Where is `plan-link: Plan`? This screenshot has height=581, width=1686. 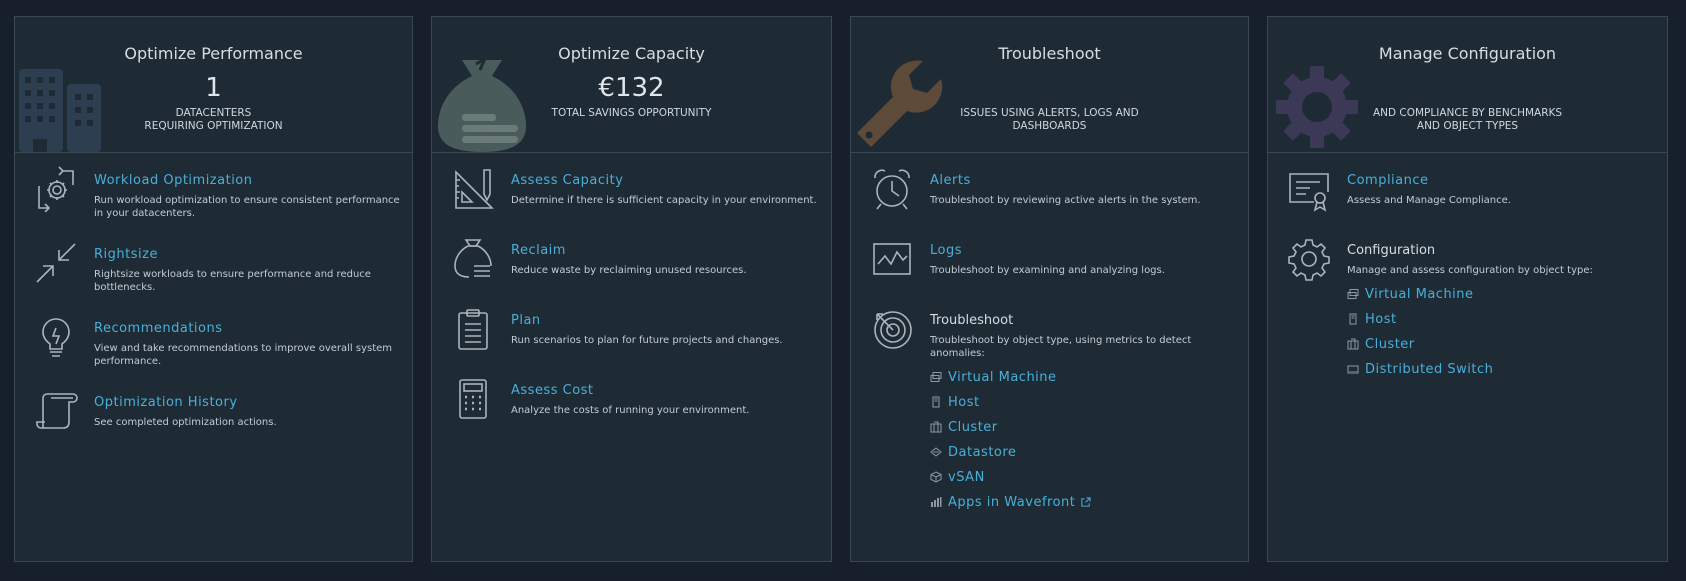 plan-link: Plan is located at coordinates (665, 316).